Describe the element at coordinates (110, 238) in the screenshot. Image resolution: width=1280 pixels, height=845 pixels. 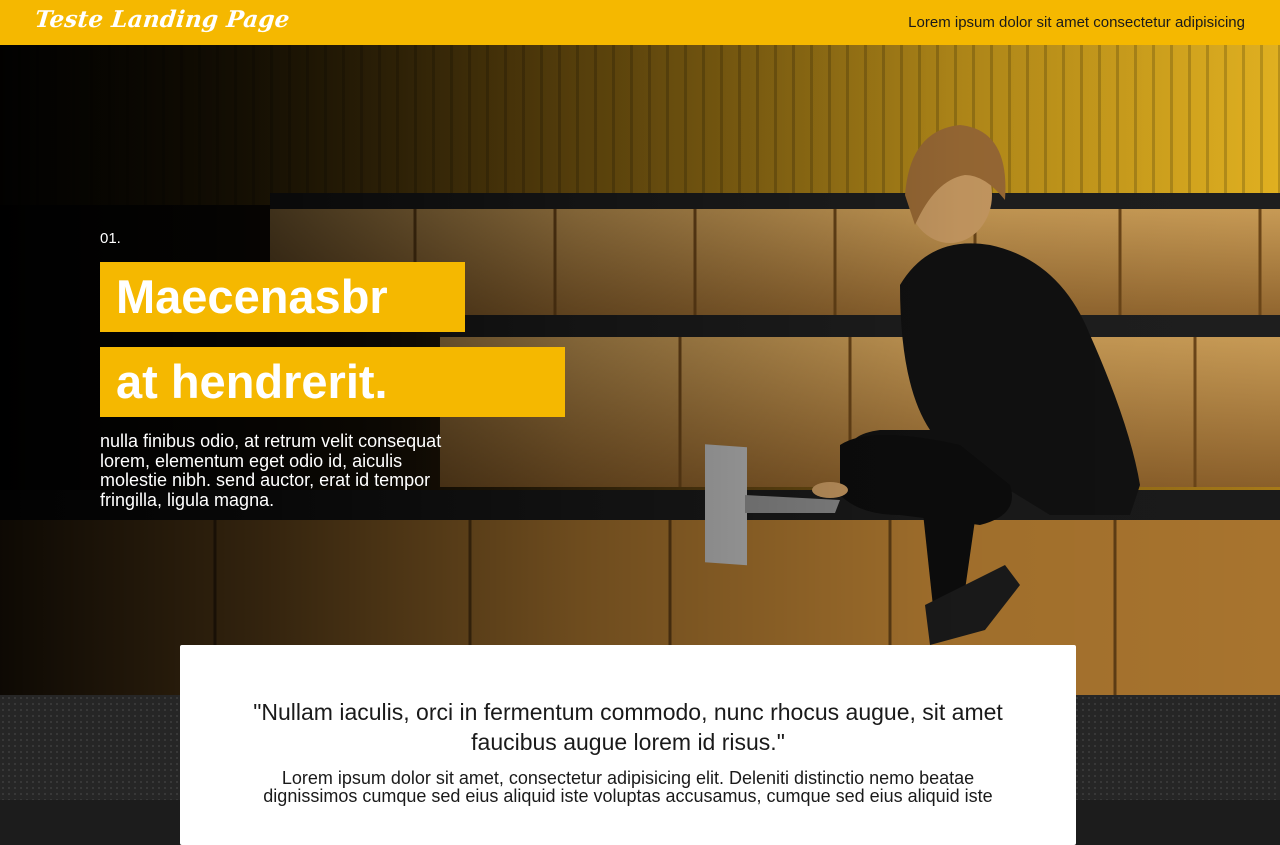
I see `hero-number: 01.` at that location.